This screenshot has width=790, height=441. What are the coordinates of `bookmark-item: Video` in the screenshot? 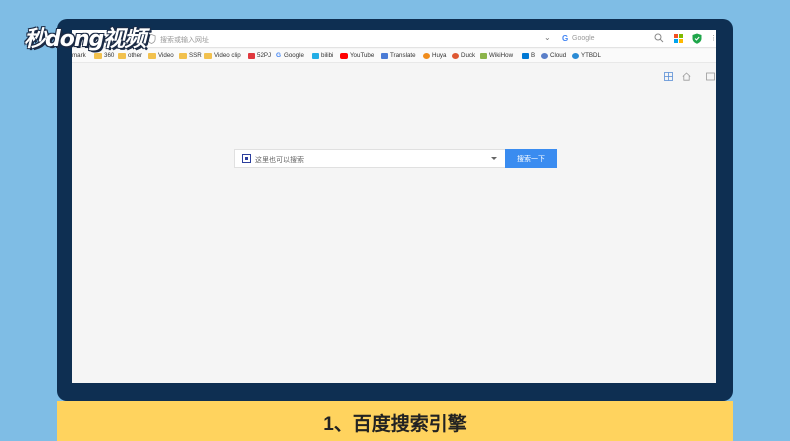 It's located at (161, 55).